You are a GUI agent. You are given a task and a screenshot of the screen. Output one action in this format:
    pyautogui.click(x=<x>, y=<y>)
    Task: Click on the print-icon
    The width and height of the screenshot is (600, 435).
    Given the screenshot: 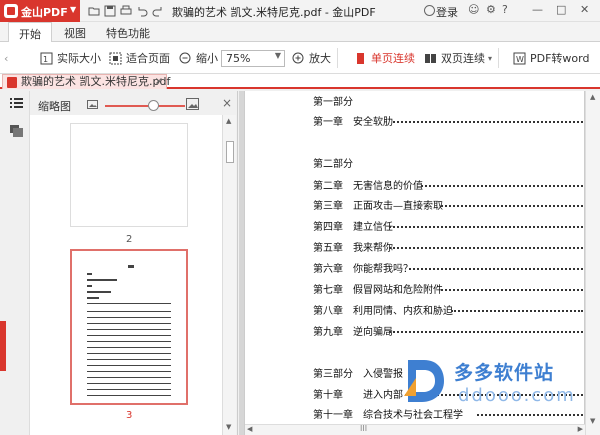 What is the action you would take?
    pyautogui.click(x=126, y=11)
    